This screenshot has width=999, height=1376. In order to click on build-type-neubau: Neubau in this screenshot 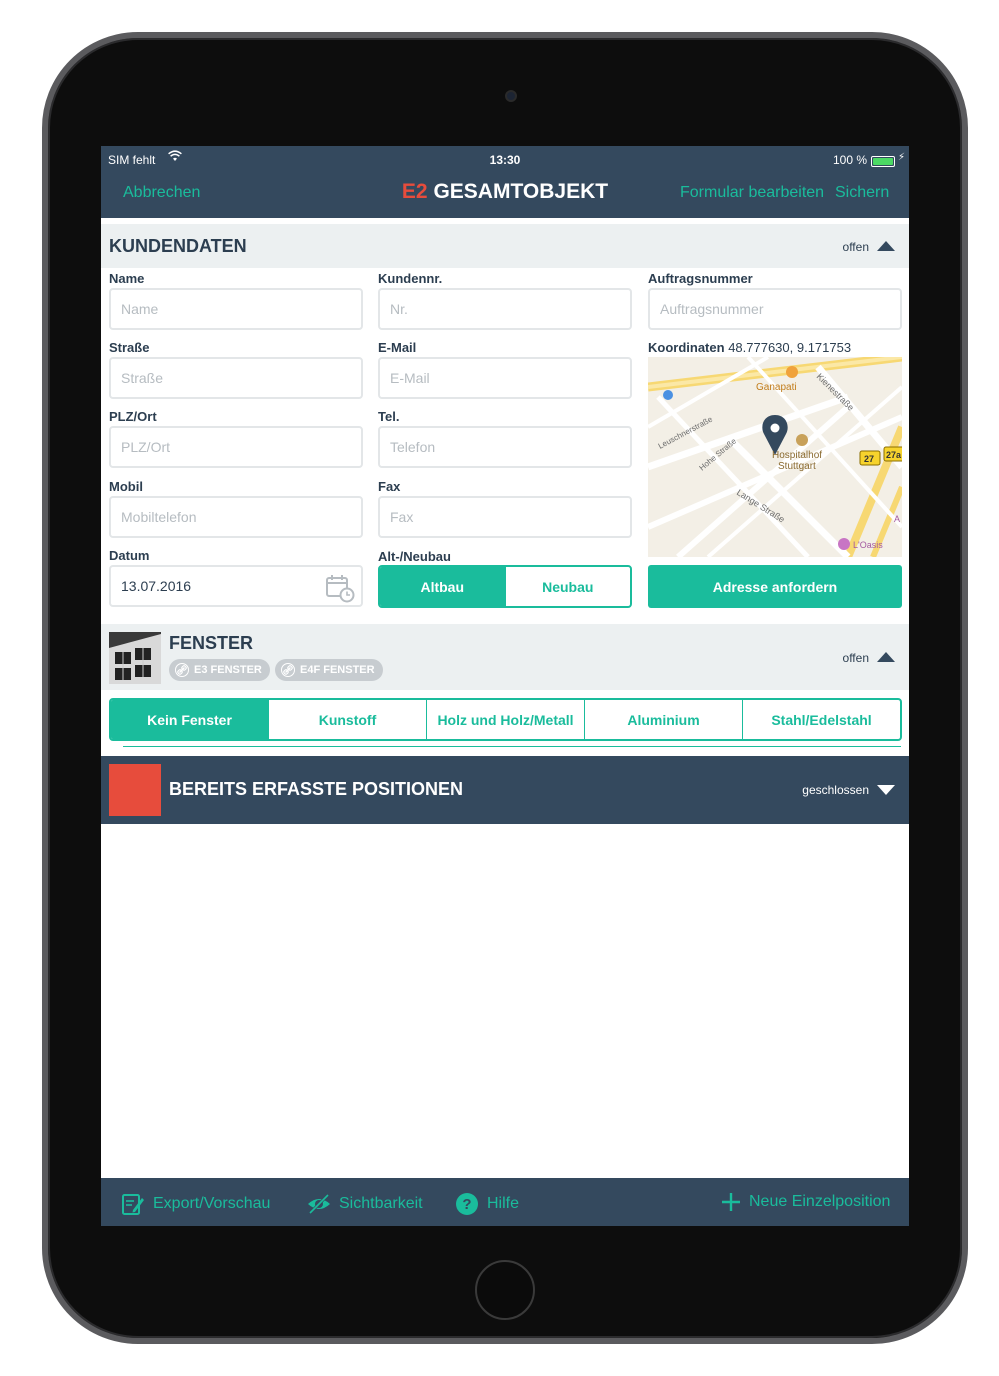, I will do `click(568, 586)`.